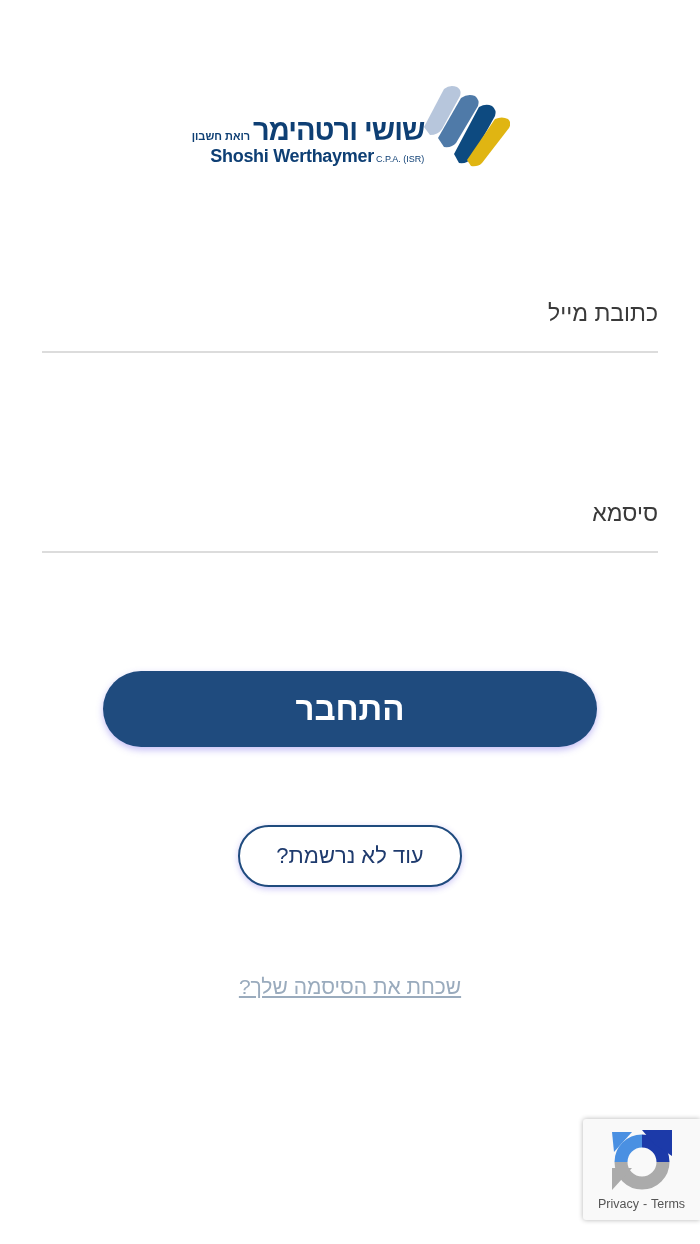 This screenshot has width=700, height=1244. I want to click on circular-arrows-icon, so click(641, 1160).